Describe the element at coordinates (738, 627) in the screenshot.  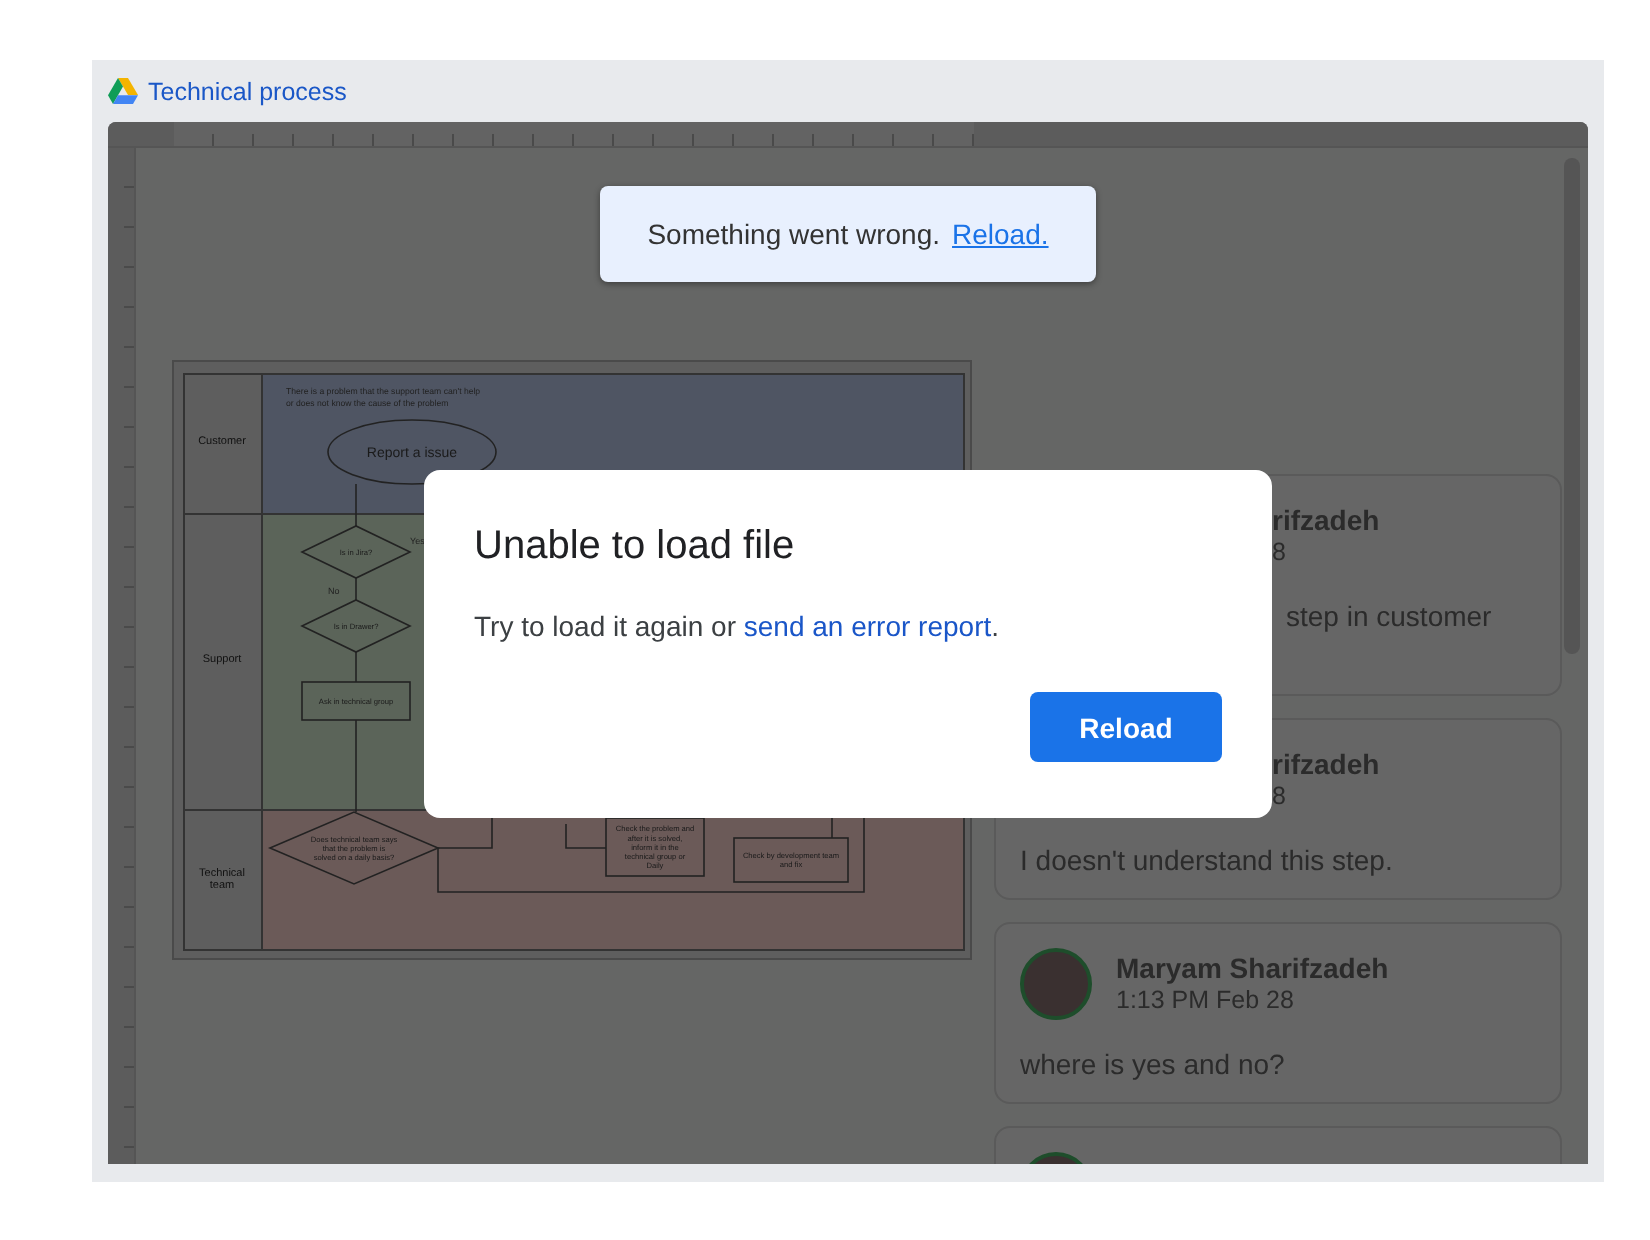
I see `dialog-message: Try to load it again or send an error report.` at that location.